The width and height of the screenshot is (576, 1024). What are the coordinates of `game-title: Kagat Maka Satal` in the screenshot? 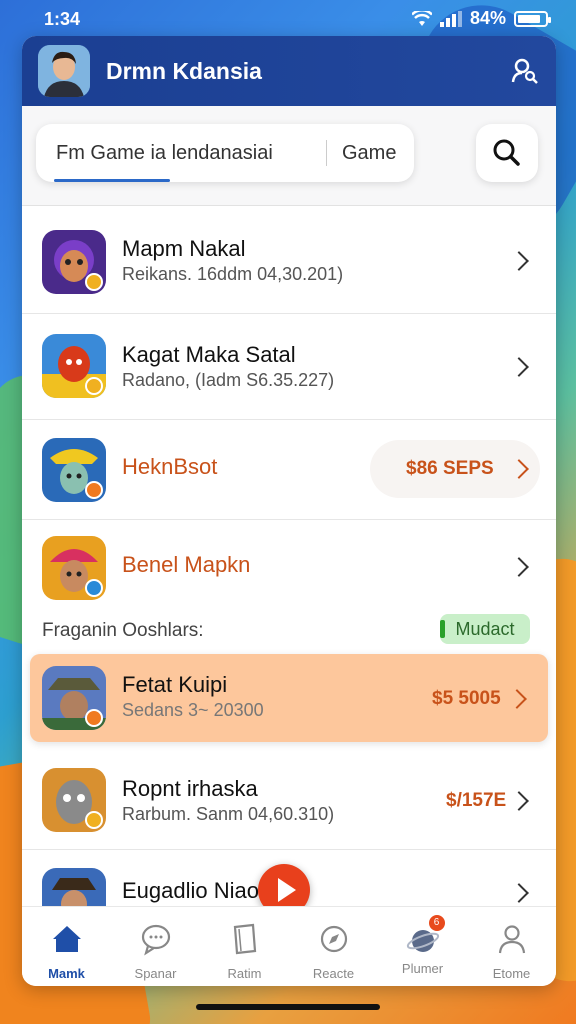 It's located at (209, 354).